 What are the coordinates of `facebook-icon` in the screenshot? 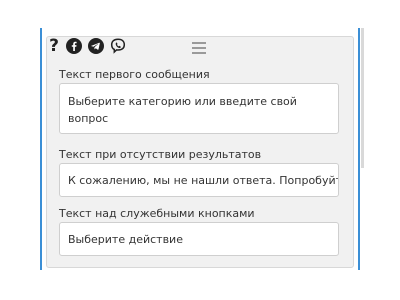 It's located at (74, 46).